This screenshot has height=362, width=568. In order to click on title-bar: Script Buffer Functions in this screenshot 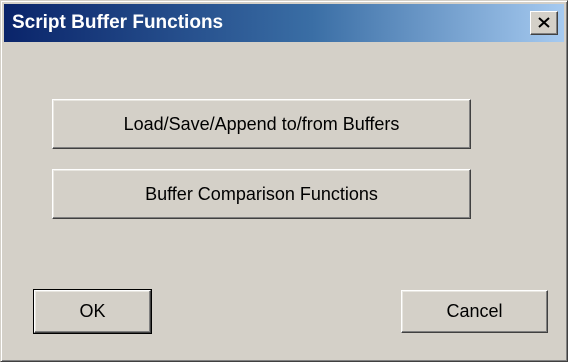, I will do `click(284, 23)`.